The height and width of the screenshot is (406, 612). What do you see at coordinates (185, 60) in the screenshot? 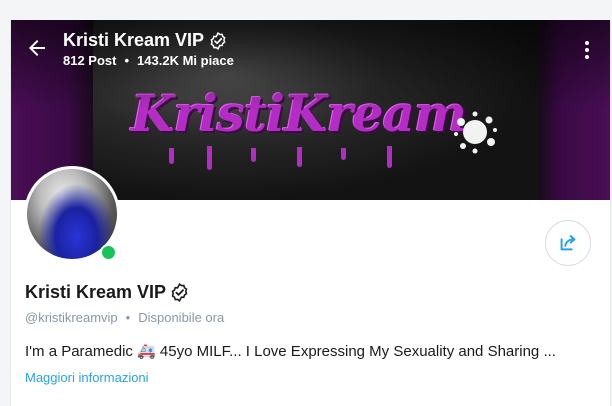
I see `likes-count: 143.2K Mi piace` at bounding box center [185, 60].